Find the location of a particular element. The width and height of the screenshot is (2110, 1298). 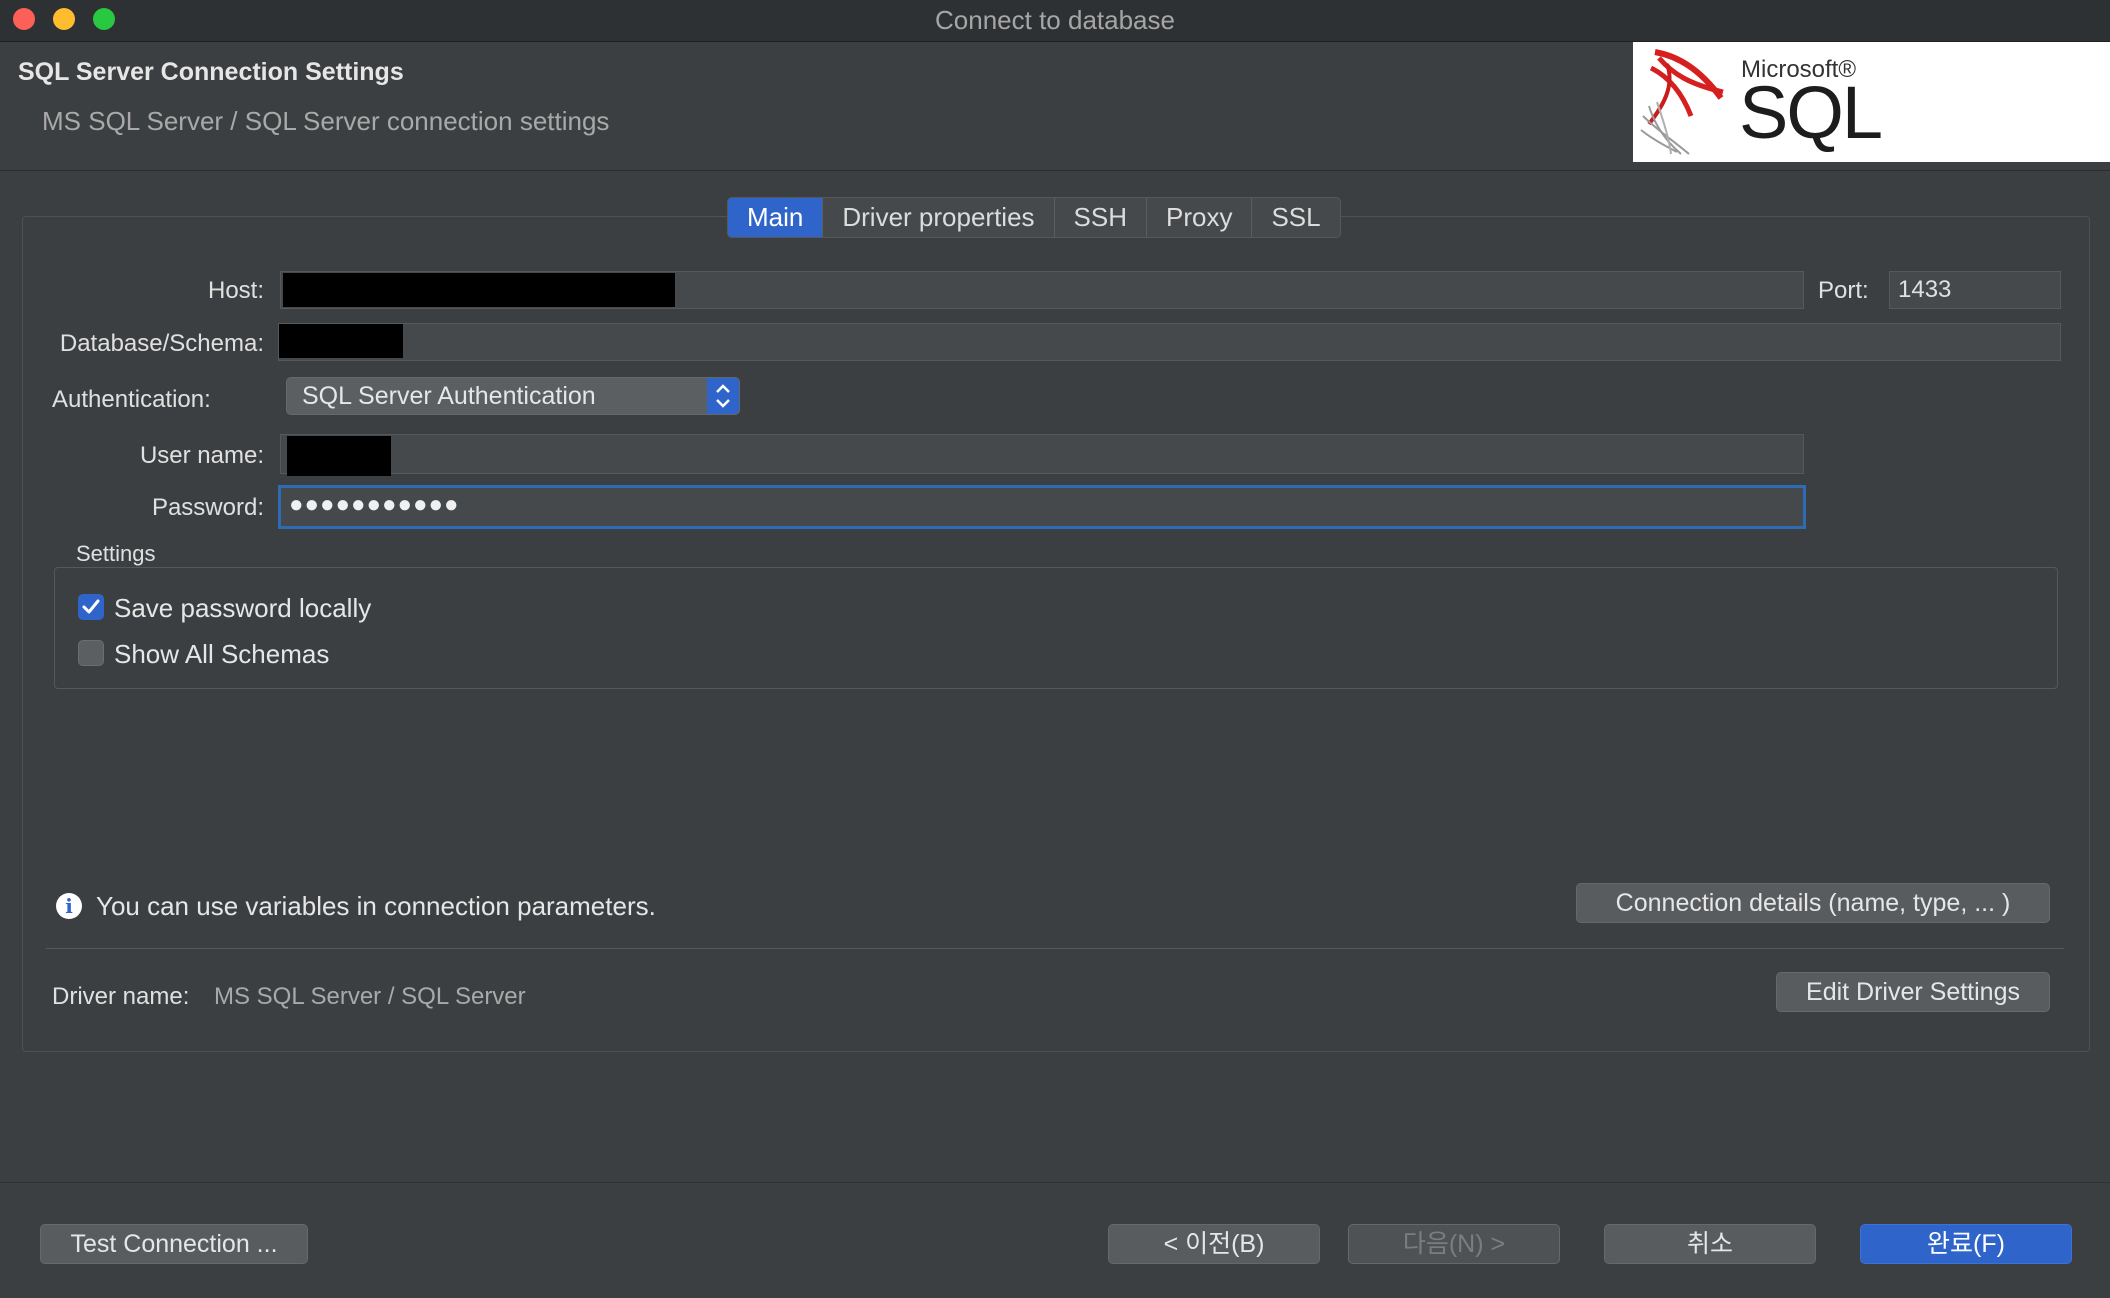

tab-main: Main is located at coordinates (776, 217).